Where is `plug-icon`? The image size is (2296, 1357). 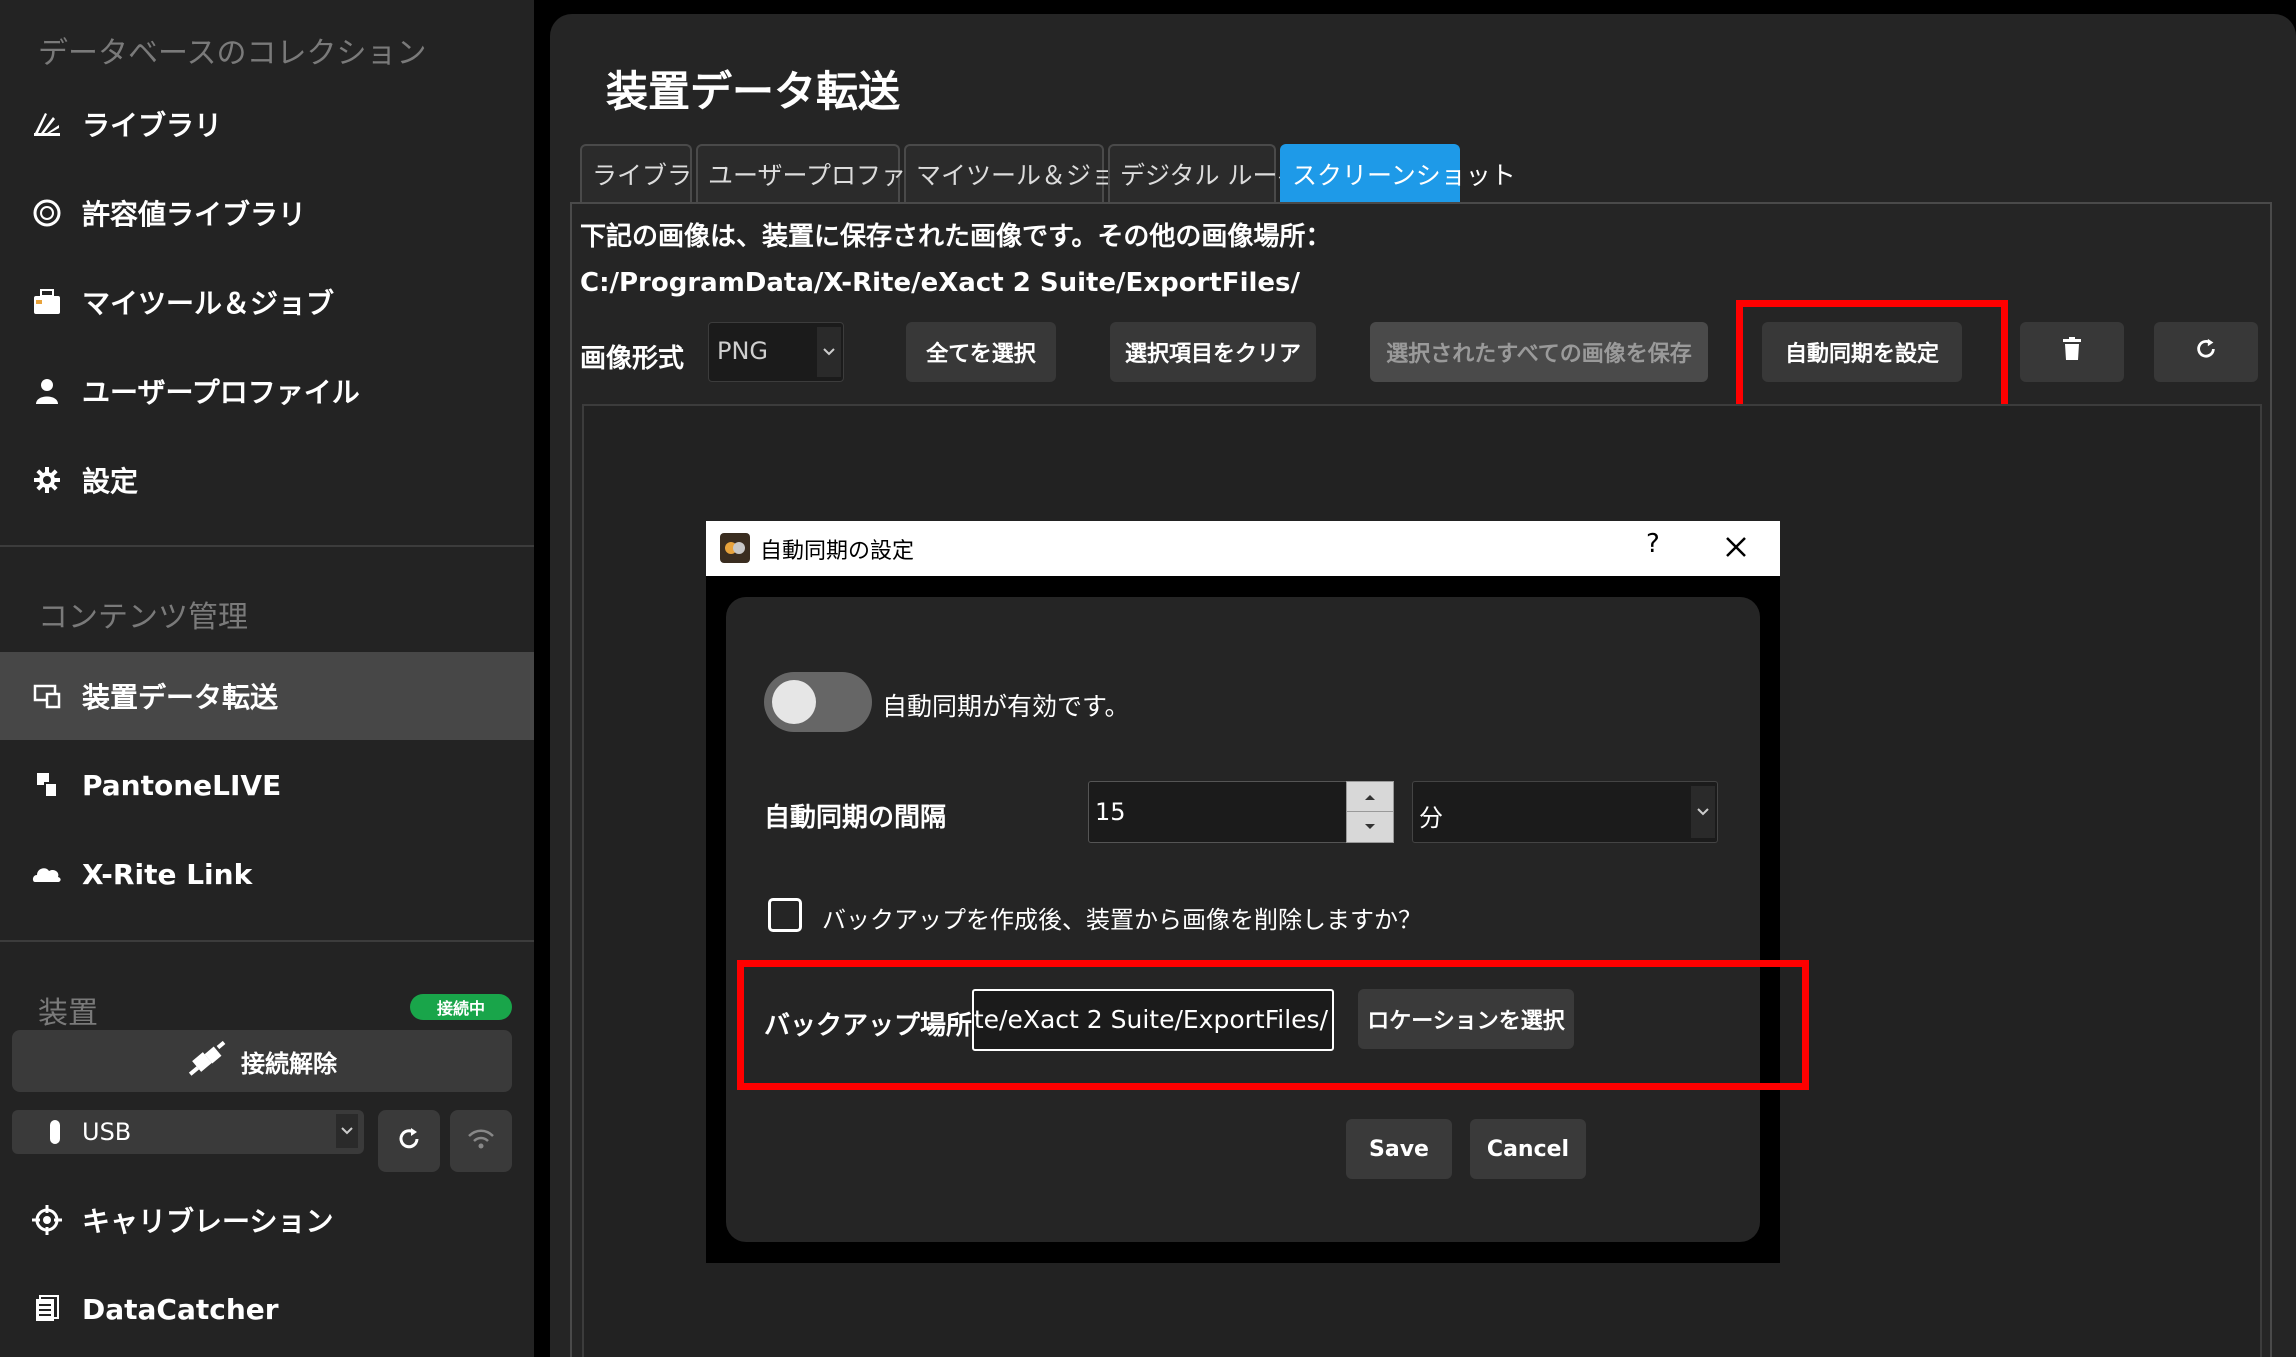
plug-icon is located at coordinates (207, 1060).